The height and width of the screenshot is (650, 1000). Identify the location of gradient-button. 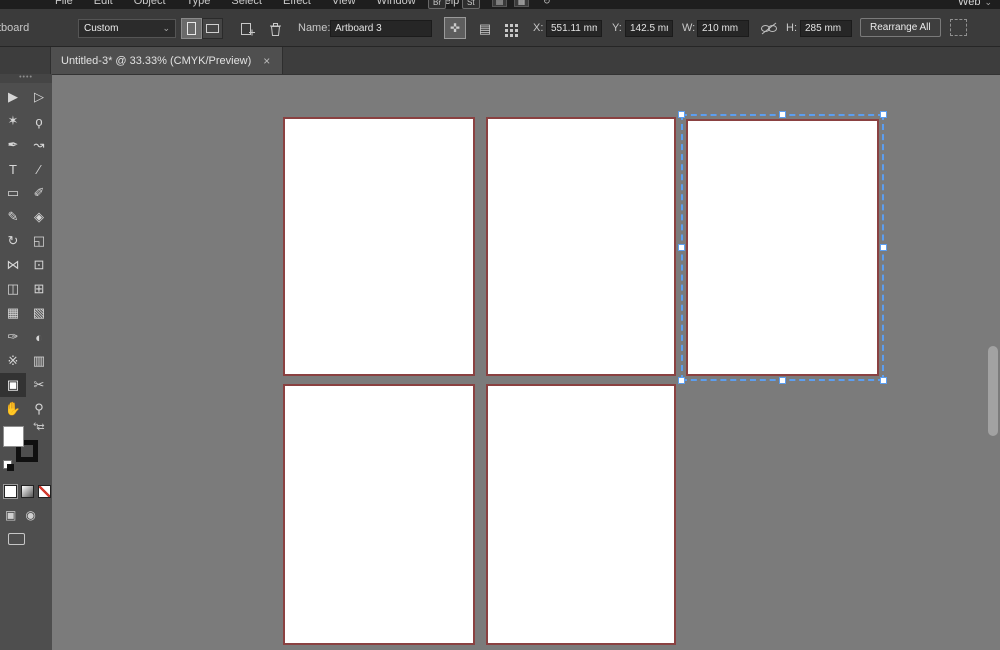
(27, 491).